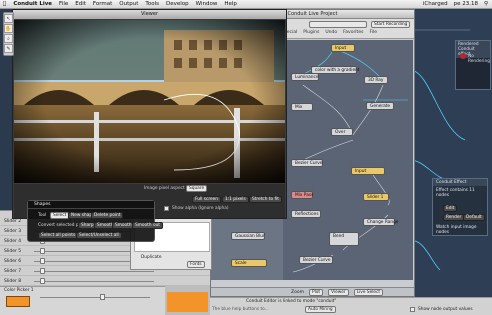  I want to click on node-3d-ray: 3D Ray, so click(376, 80).